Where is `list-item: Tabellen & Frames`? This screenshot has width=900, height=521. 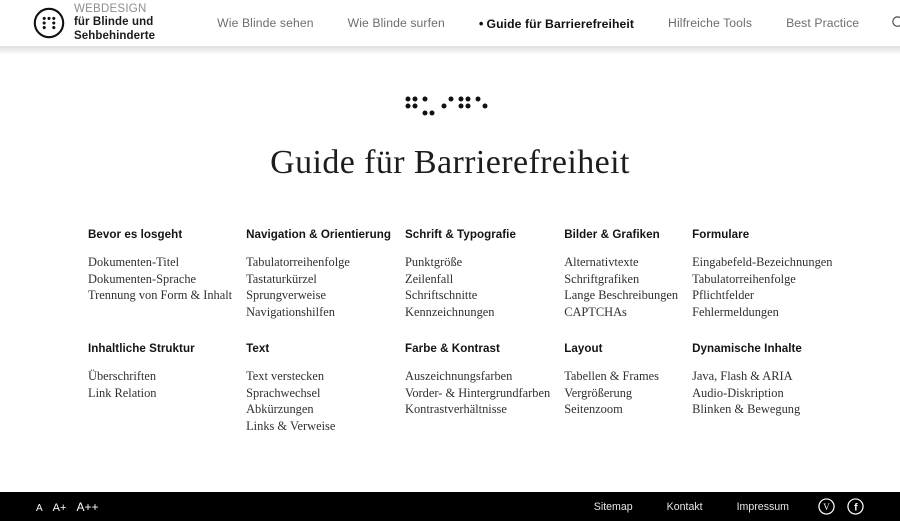
list-item: Tabellen & Frames is located at coordinates (621, 376).